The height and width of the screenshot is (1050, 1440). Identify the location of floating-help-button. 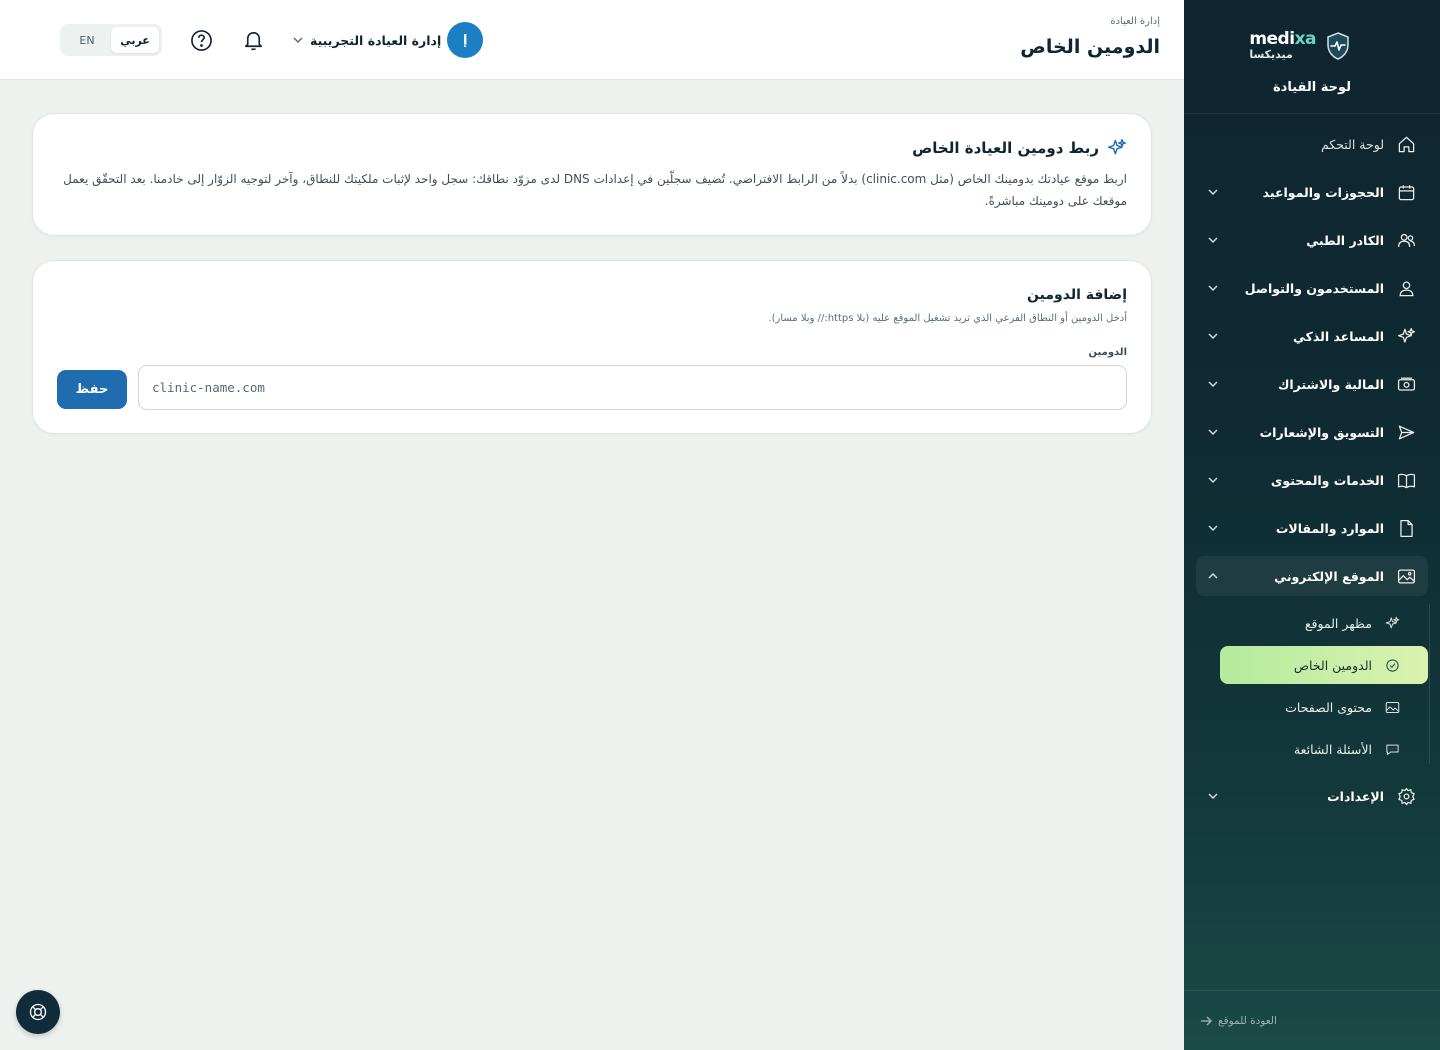
(38, 1012).